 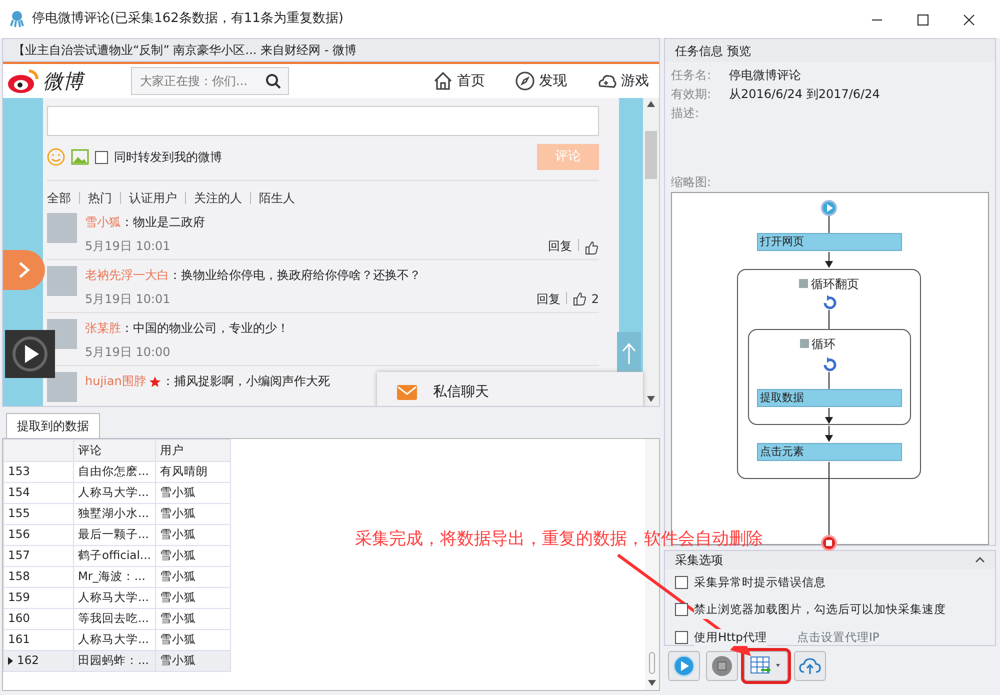 What do you see at coordinates (323, 121) in the screenshot?
I see `comment-input` at bounding box center [323, 121].